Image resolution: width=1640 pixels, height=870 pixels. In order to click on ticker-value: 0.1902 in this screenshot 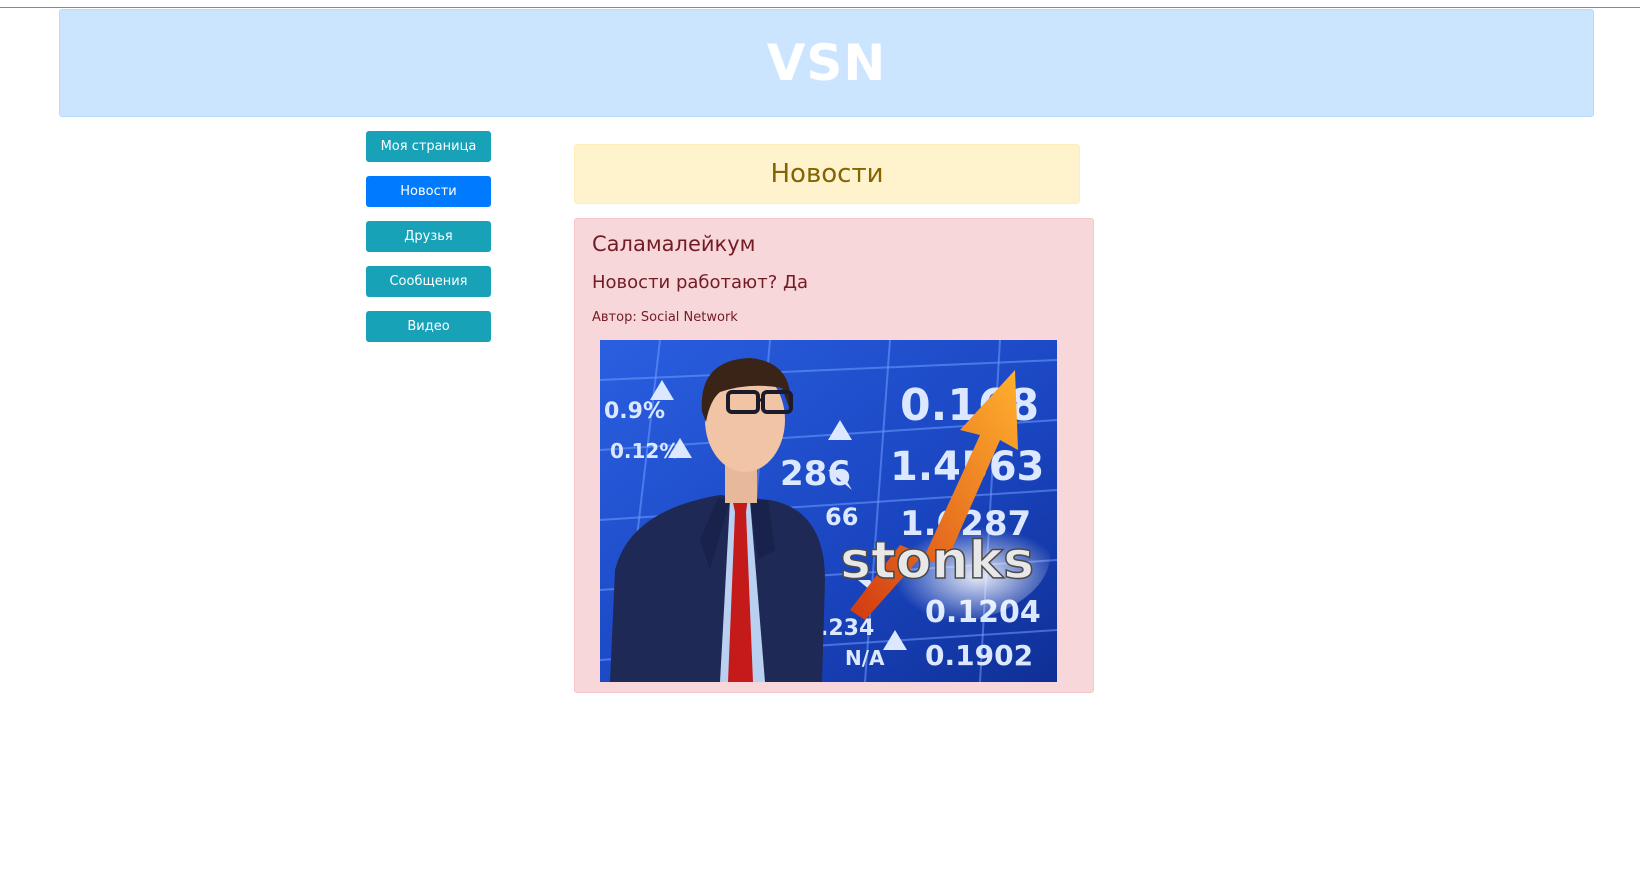, I will do `click(979, 655)`.